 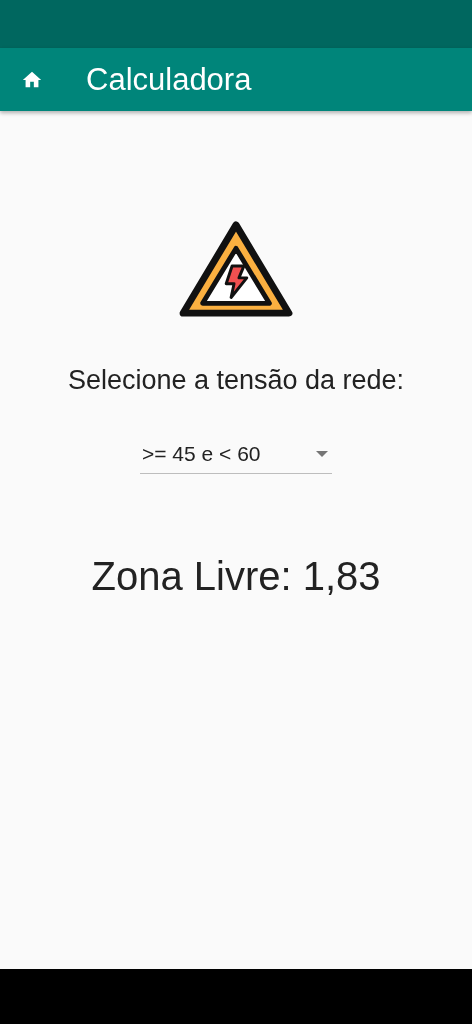 What do you see at coordinates (322, 454) in the screenshot?
I see `dropdown-caret-icon` at bounding box center [322, 454].